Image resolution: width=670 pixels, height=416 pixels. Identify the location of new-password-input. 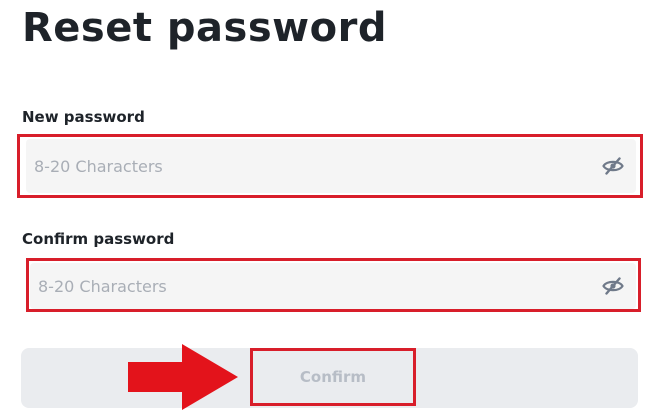
(313, 166).